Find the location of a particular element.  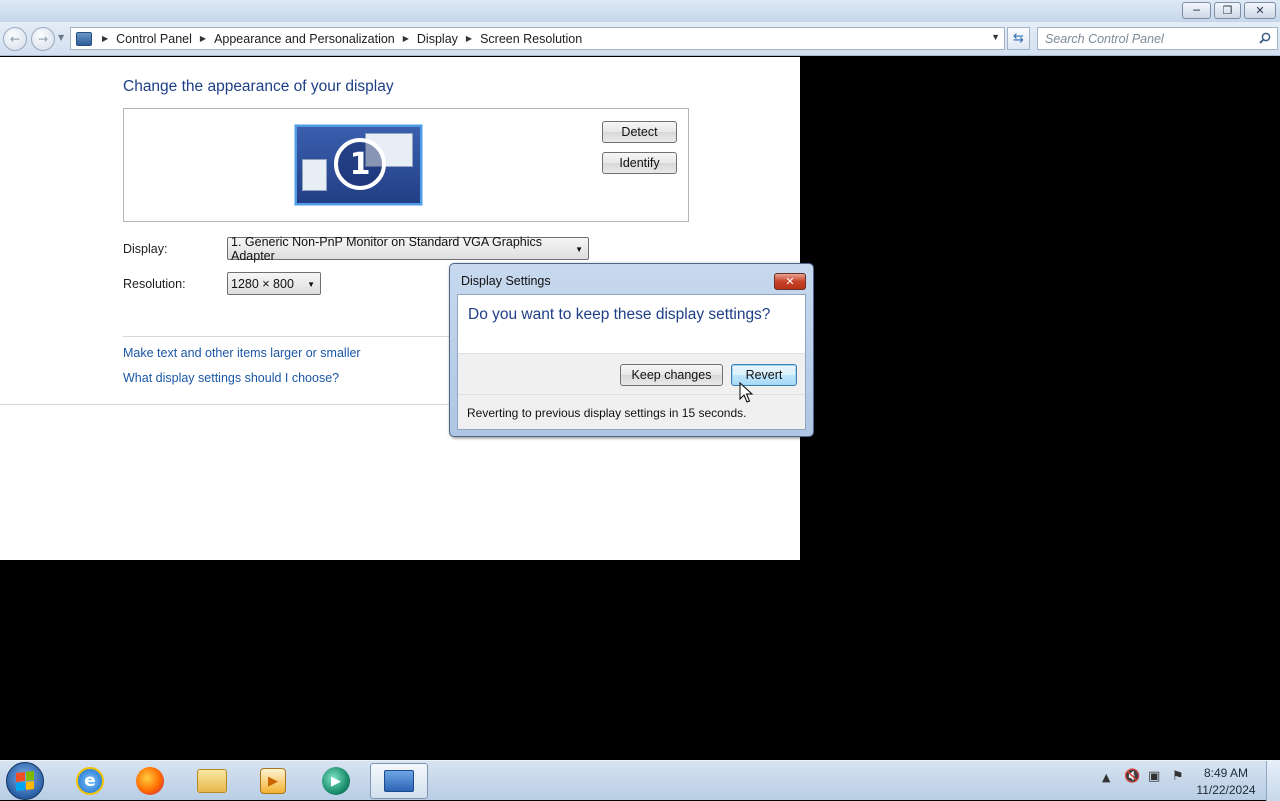

breadcrumb-screen-resolution: Screen Resolution is located at coordinates (531, 39).